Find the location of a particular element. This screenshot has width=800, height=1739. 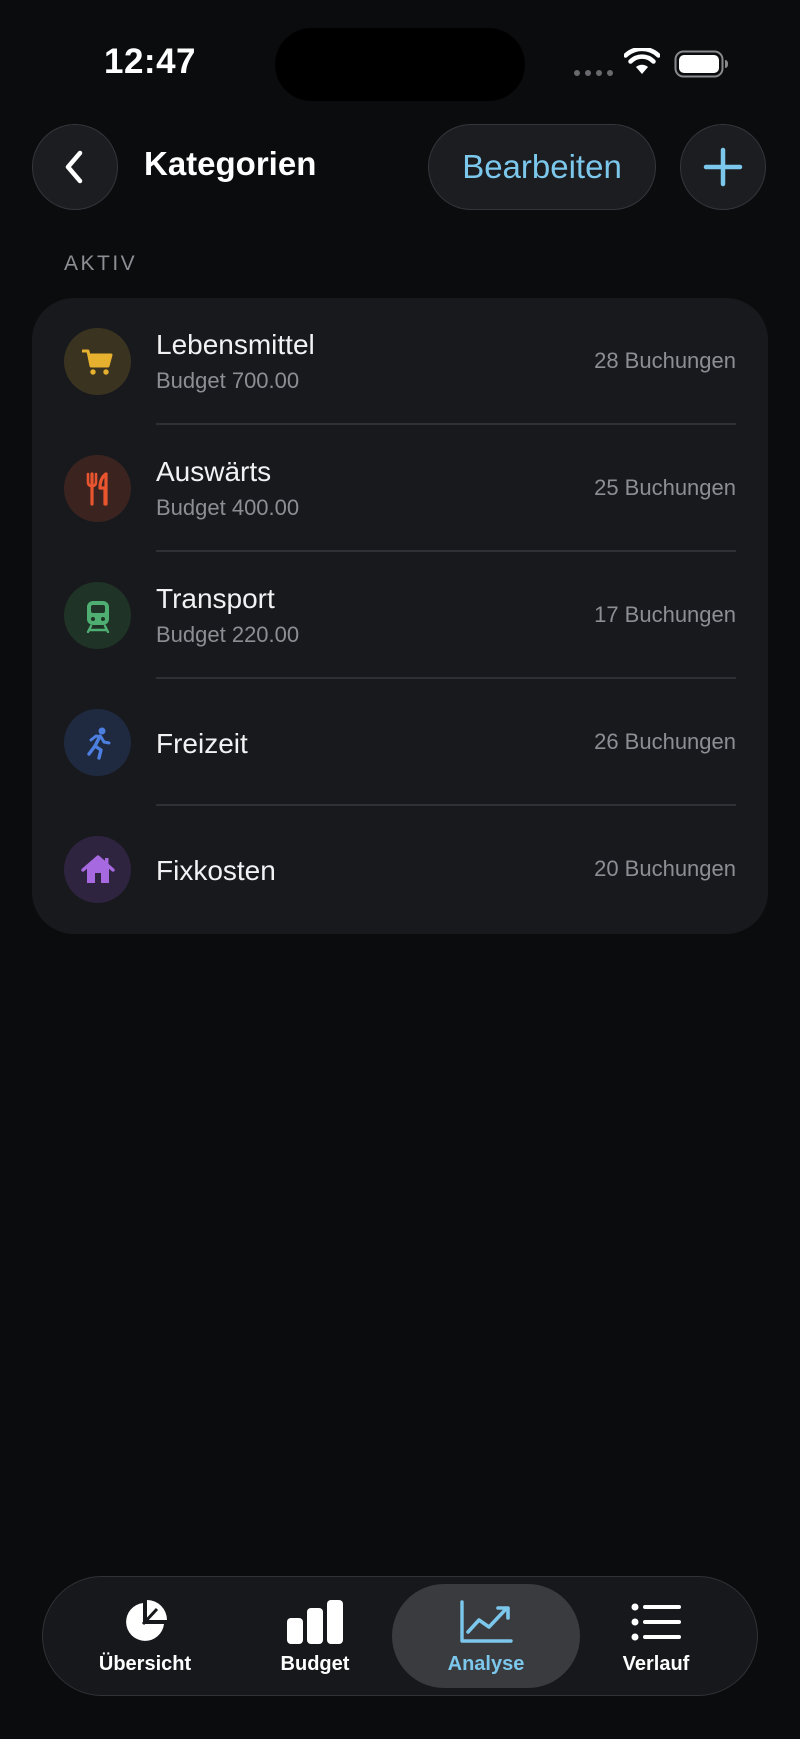

house-icon is located at coordinates (97, 868).